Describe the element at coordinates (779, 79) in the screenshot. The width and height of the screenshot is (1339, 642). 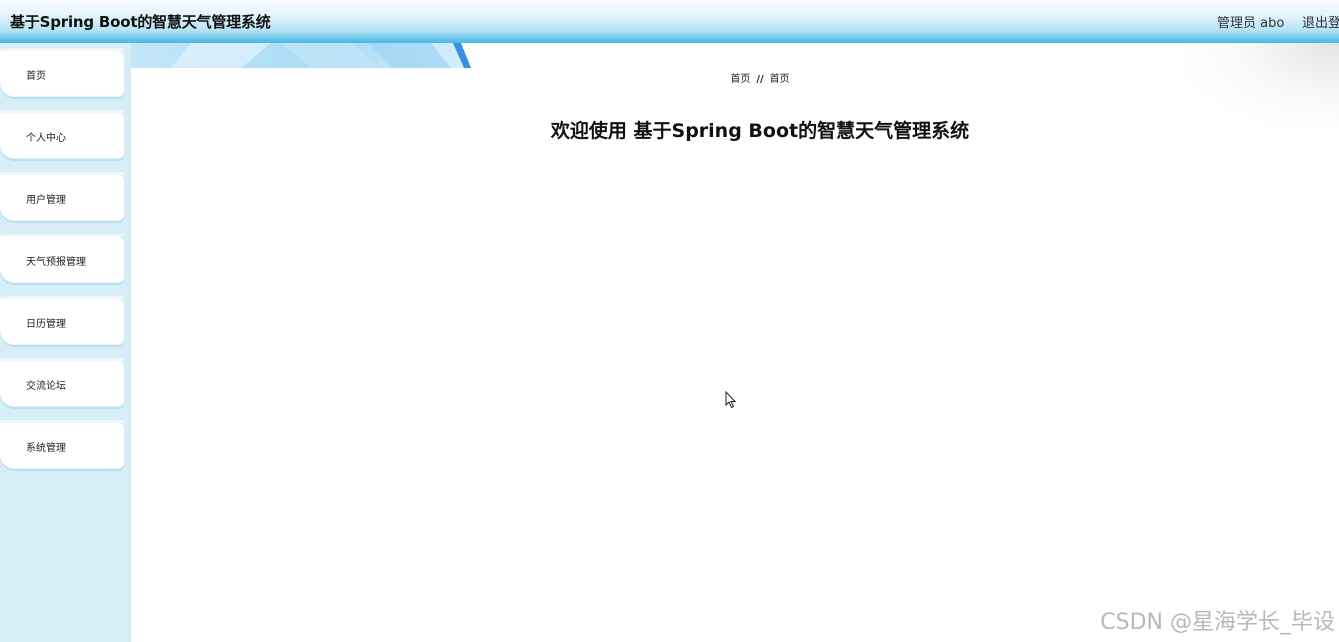
I see `breadcrumb-current: 首页` at that location.